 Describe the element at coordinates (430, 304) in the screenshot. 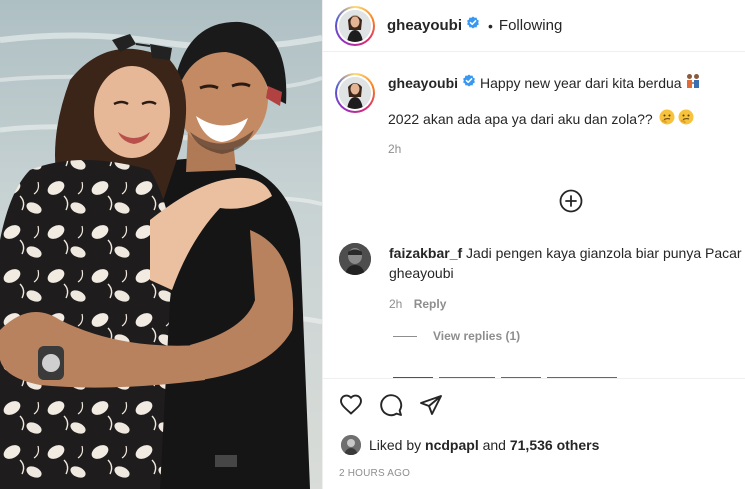

I see `reply-button: Reply` at that location.